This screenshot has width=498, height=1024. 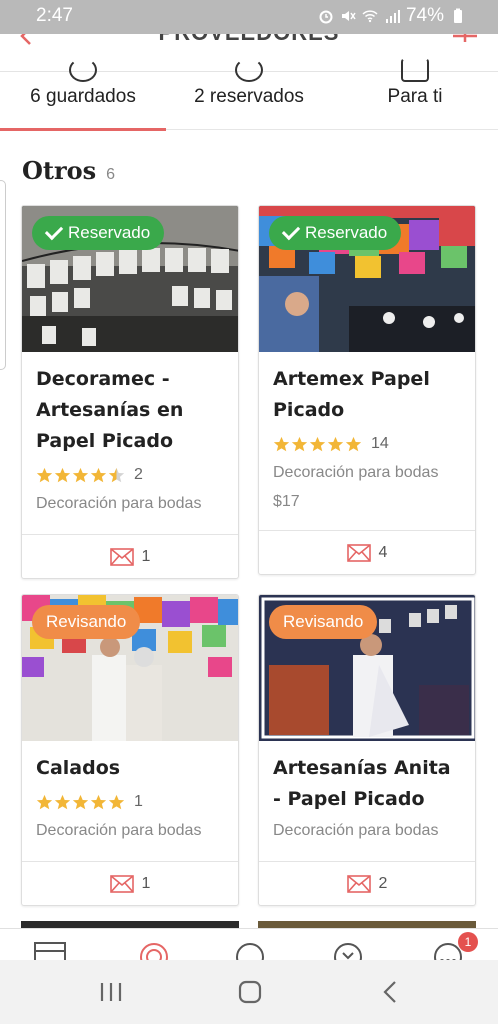 What do you see at coordinates (415, 70) in the screenshot?
I see `user-icon` at bounding box center [415, 70].